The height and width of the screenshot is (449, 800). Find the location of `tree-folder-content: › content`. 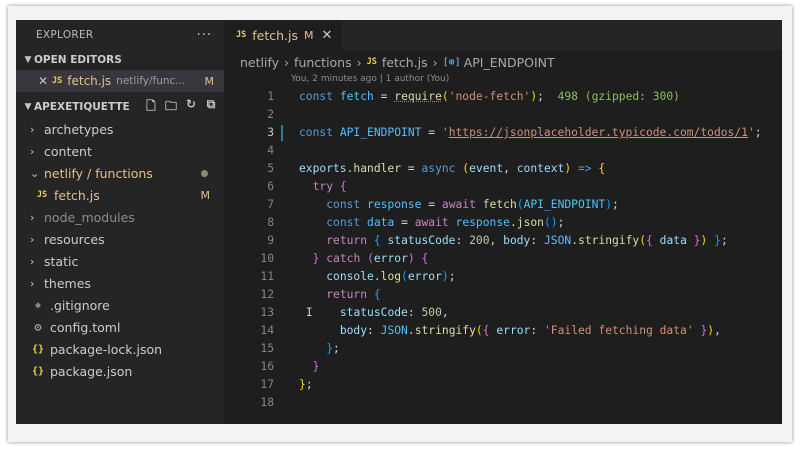

tree-folder-content: › content is located at coordinates (120, 151).